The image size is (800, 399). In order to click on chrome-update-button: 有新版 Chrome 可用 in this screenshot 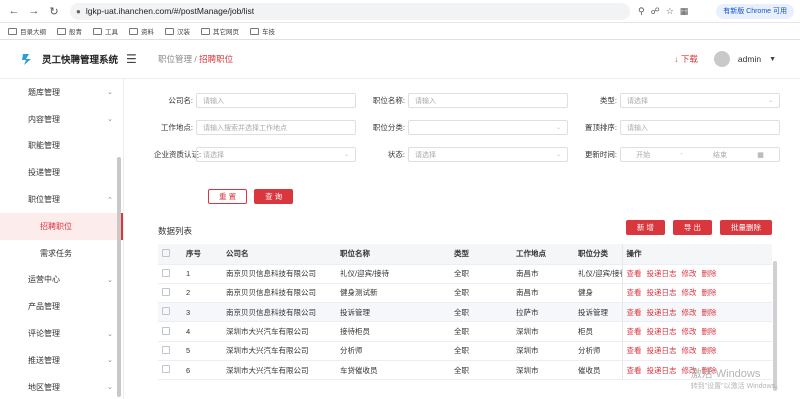, I will do `click(755, 11)`.